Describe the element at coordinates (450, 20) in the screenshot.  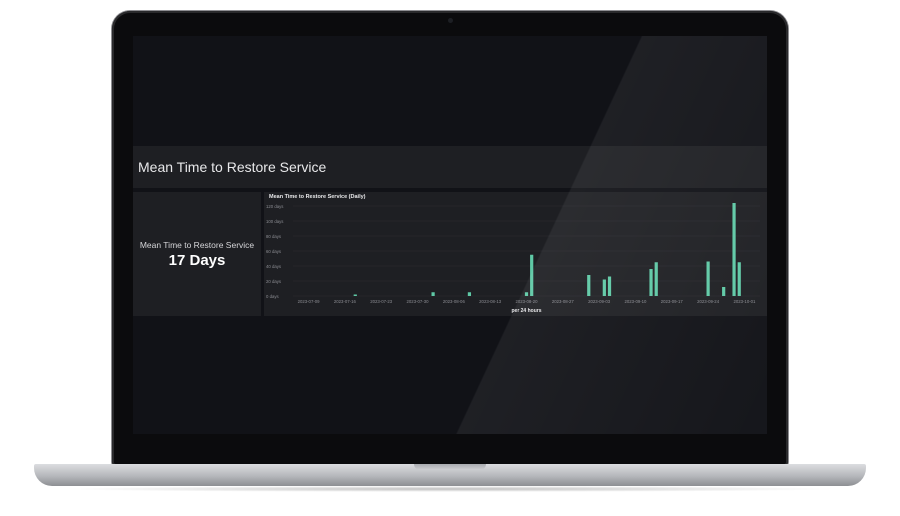
I see `camera-icon` at that location.